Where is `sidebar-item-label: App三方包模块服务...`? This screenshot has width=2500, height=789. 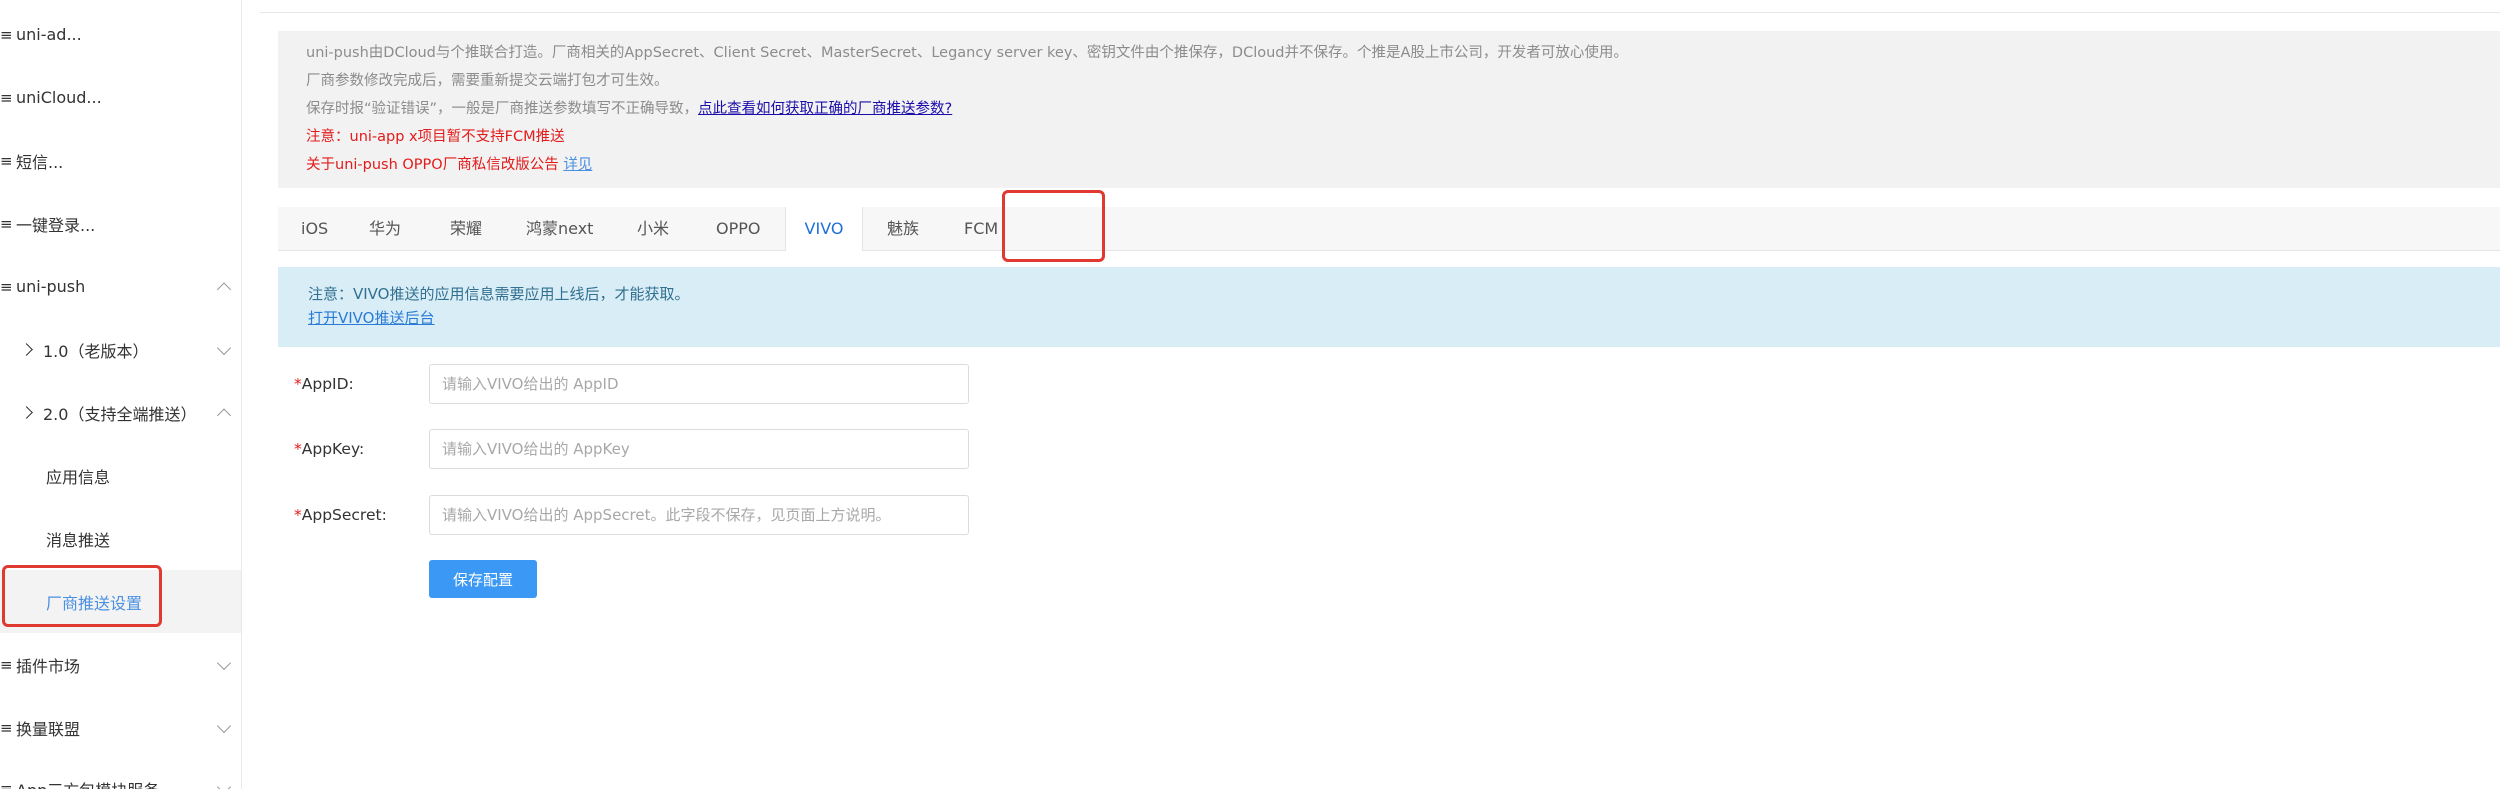 sidebar-item-label: App三方包模块服务... is located at coordinates (95, 783).